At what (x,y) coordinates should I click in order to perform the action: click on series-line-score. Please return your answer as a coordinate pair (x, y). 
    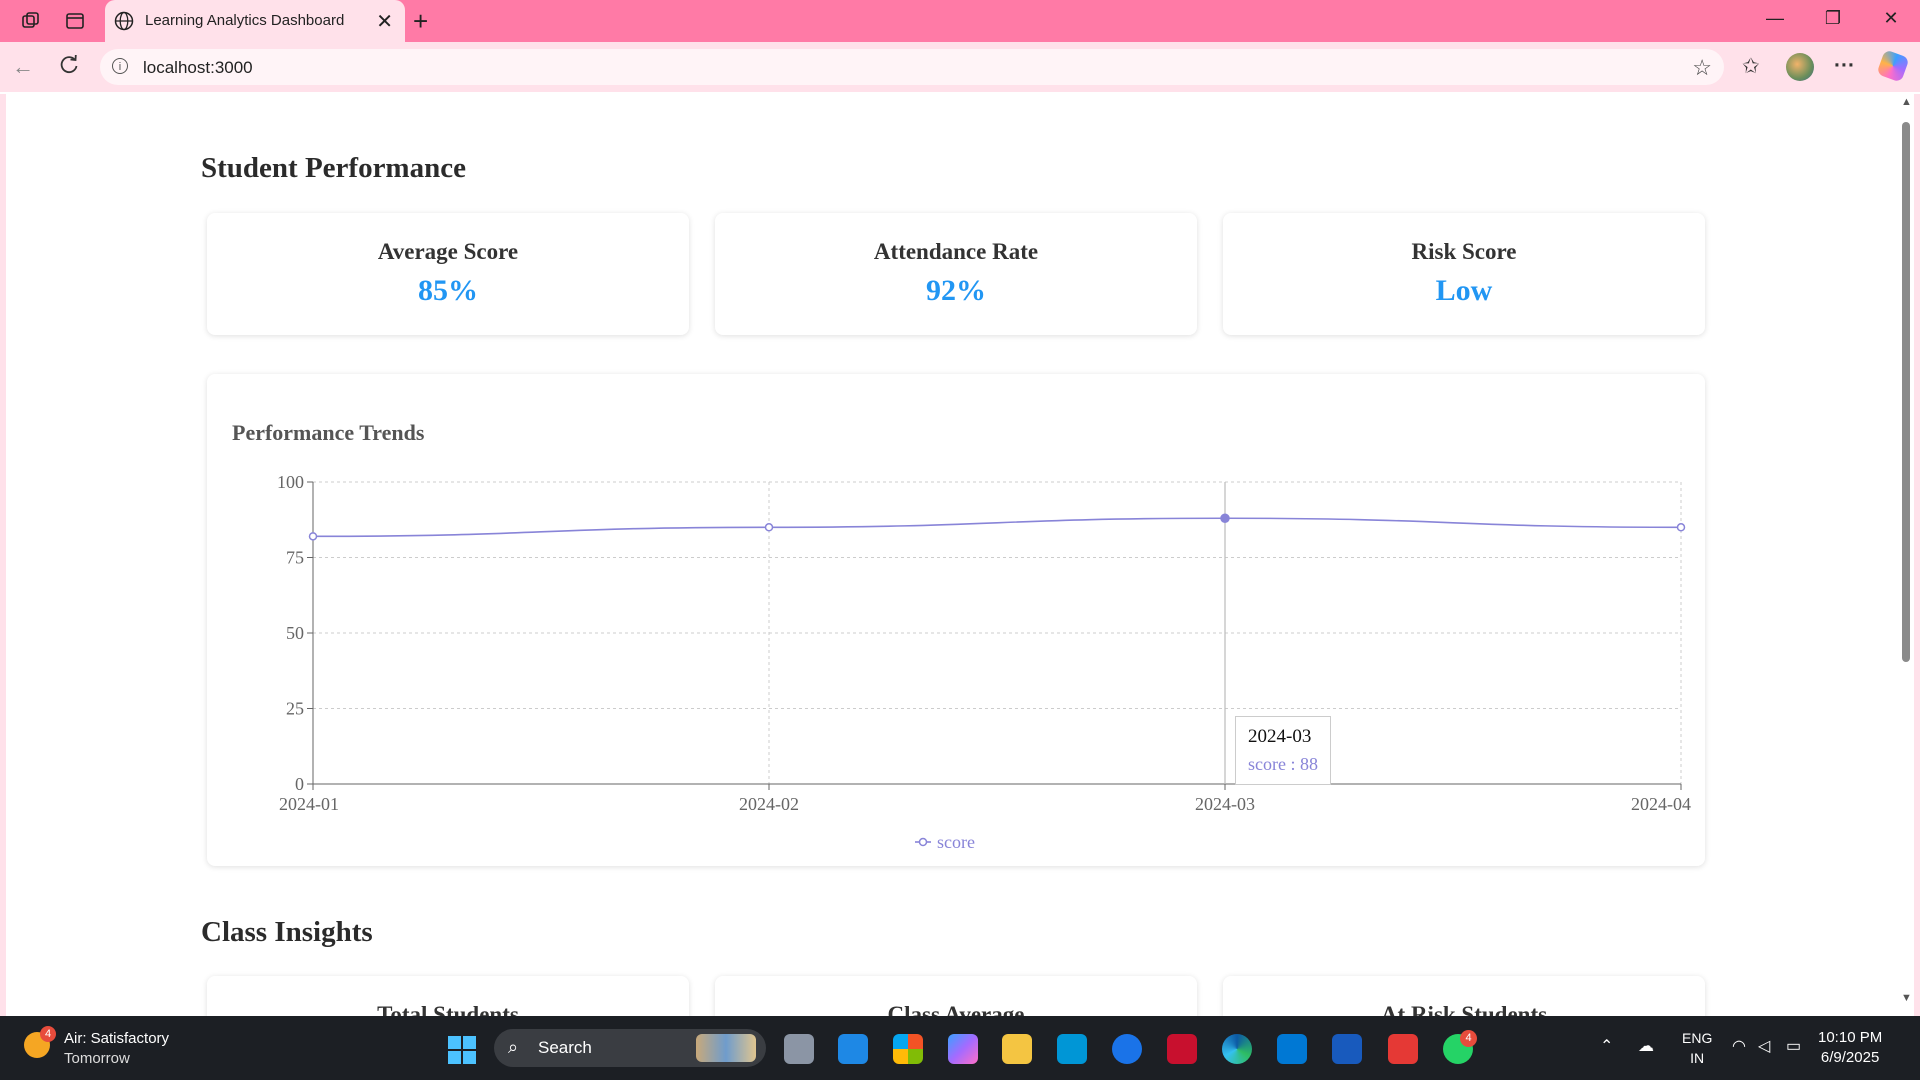
    Looking at the image, I should click on (997, 527).